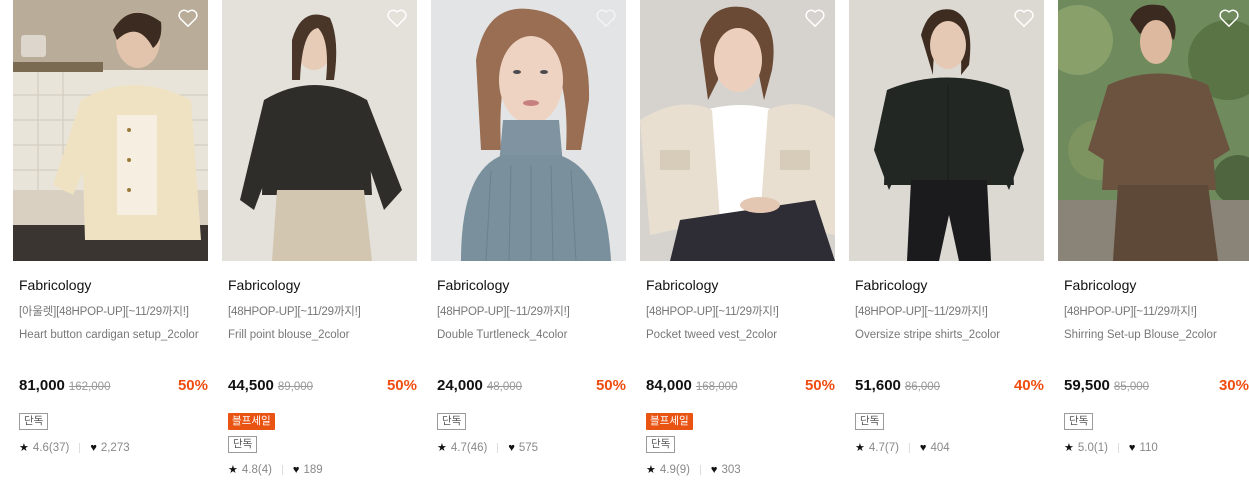  Describe the element at coordinates (104, 312) in the screenshot. I see `promo-tag: [아울렛][48HPOP-UP][~11/29까지!]` at that location.